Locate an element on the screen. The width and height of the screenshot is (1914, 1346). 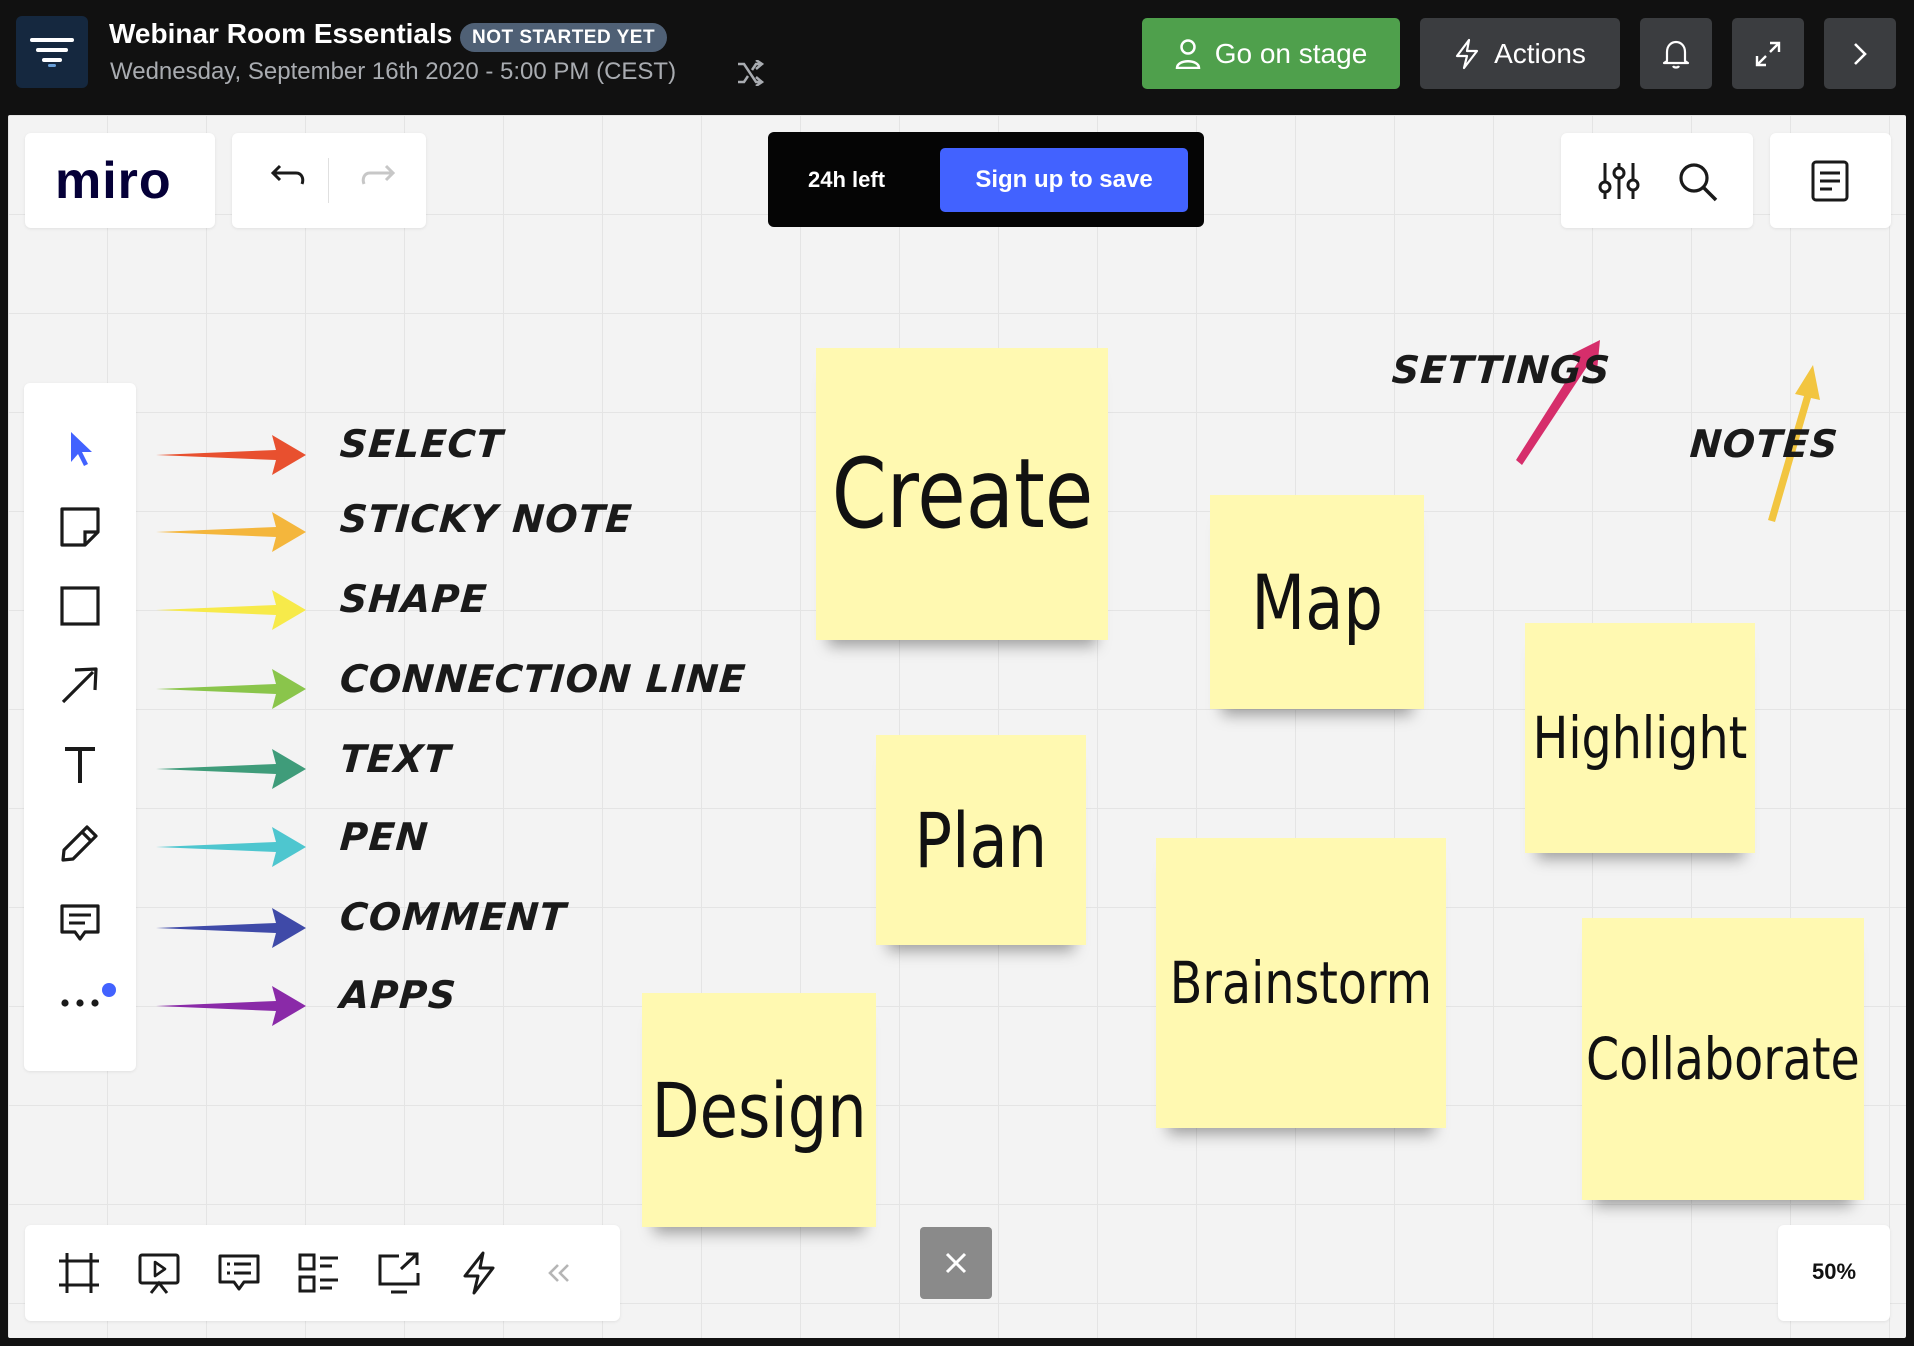
sticky-note-text: Collaborate is located at coordinates (1723, 1059).